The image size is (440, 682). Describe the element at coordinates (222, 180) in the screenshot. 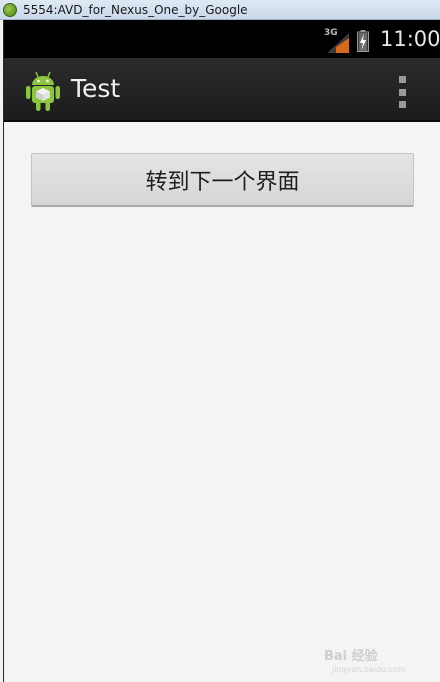

I see `next-screen-button: 转到下一个界面` at that location.